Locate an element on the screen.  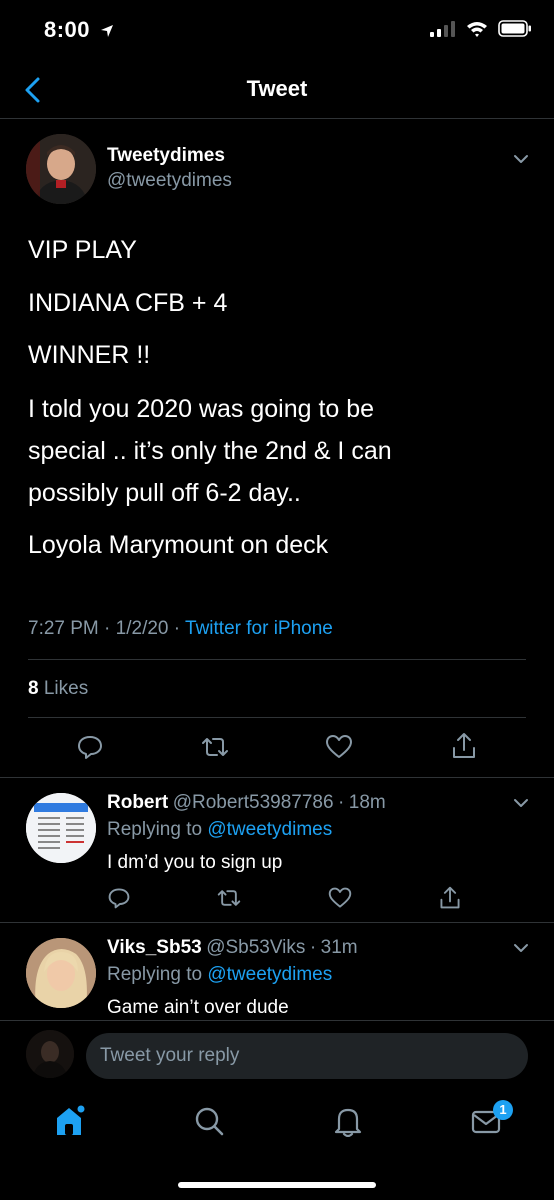
status-time: 8:00 is located at coordinates (79, 30).